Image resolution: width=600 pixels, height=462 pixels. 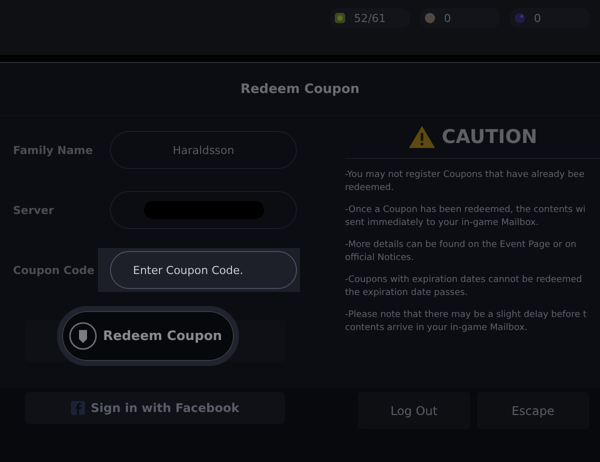 What do you see at coordinates (430, 18) in the screenshot?
I see `coin-icon` at bounding box center [430, 18].